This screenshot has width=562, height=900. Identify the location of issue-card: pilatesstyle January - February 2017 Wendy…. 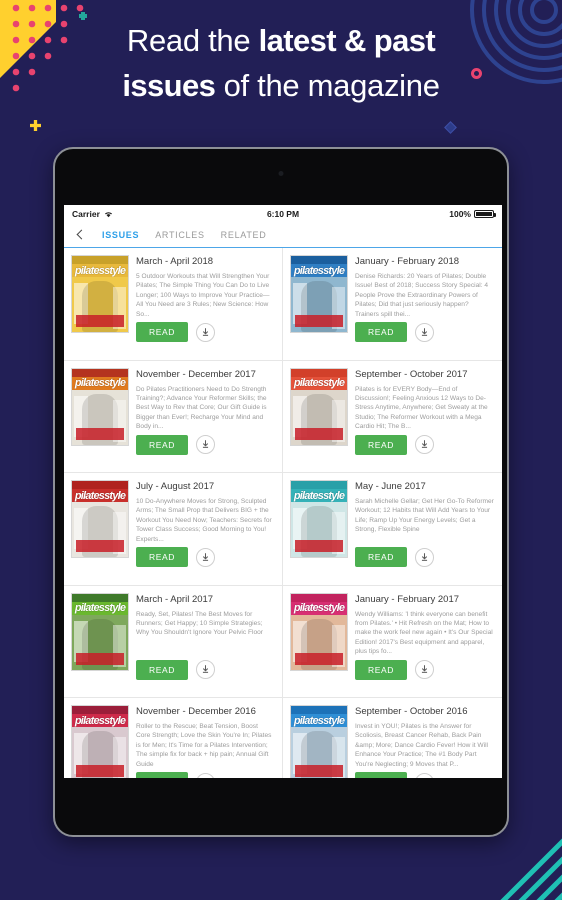
(392, 642).